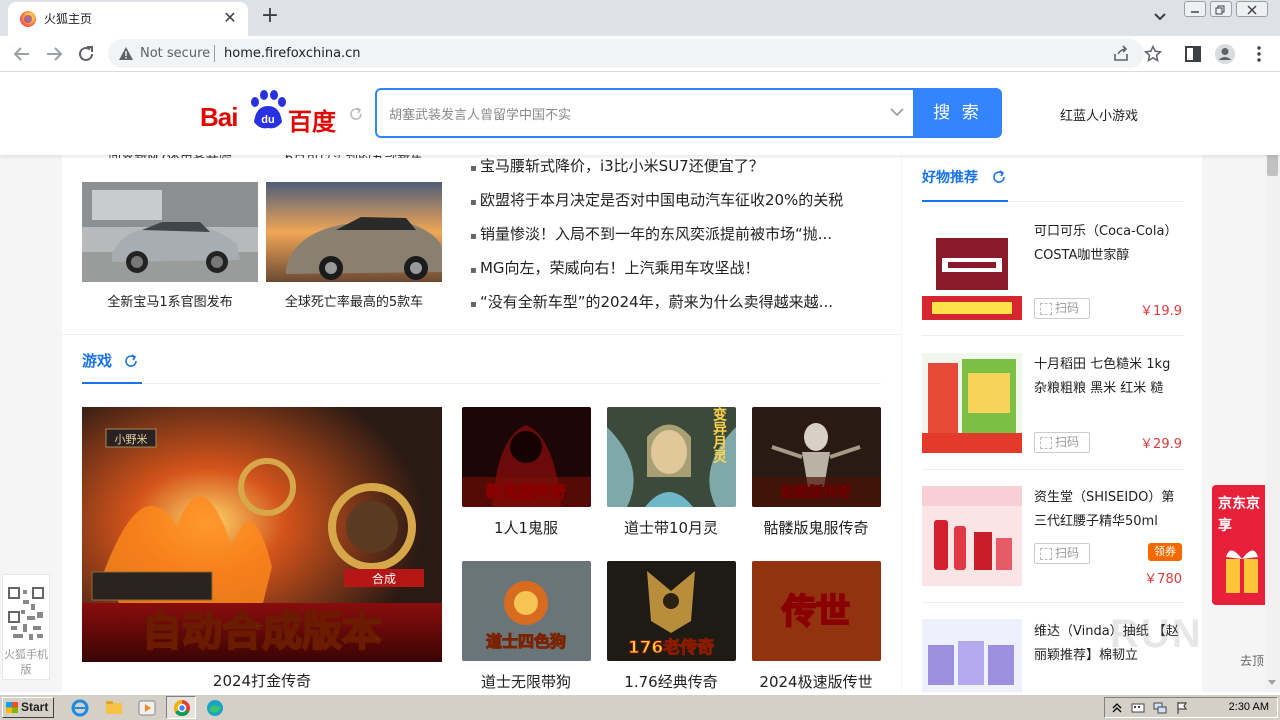 The height and width of the screenshot is (720, 1280). I want to click on chrome-taskbar-button, so click(181, 707).